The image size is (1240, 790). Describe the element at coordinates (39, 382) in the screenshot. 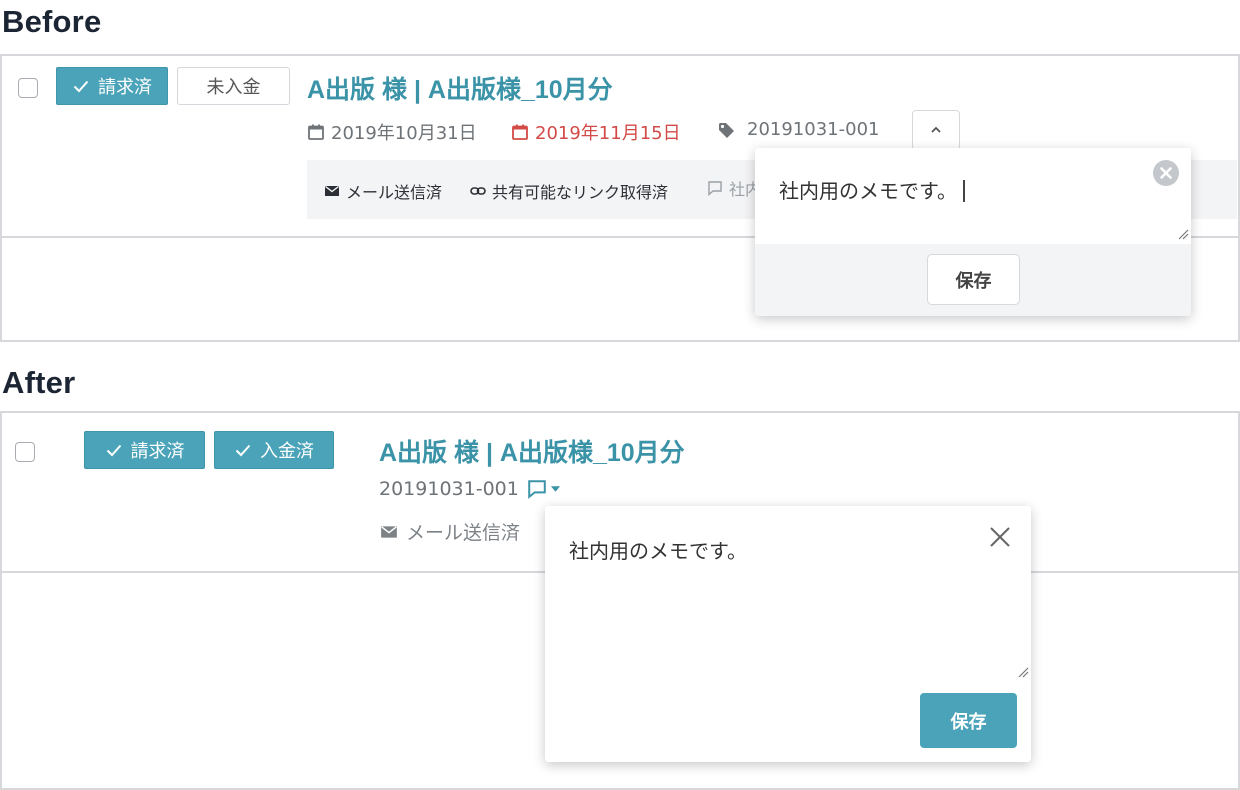

I see `after-heading: After` at that location.